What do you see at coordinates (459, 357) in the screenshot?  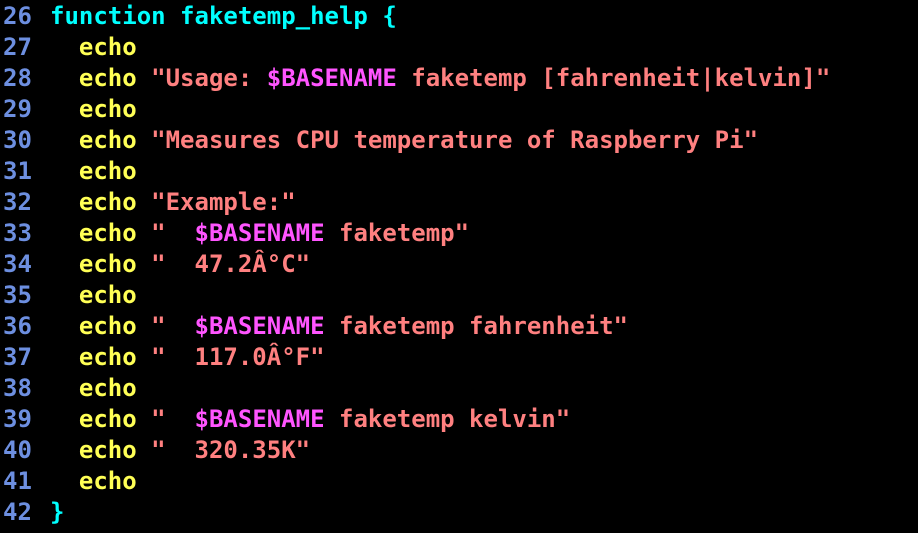 I see `code-line: 37 echo " 117.0Â°F"` at bounding box center [459, 357].